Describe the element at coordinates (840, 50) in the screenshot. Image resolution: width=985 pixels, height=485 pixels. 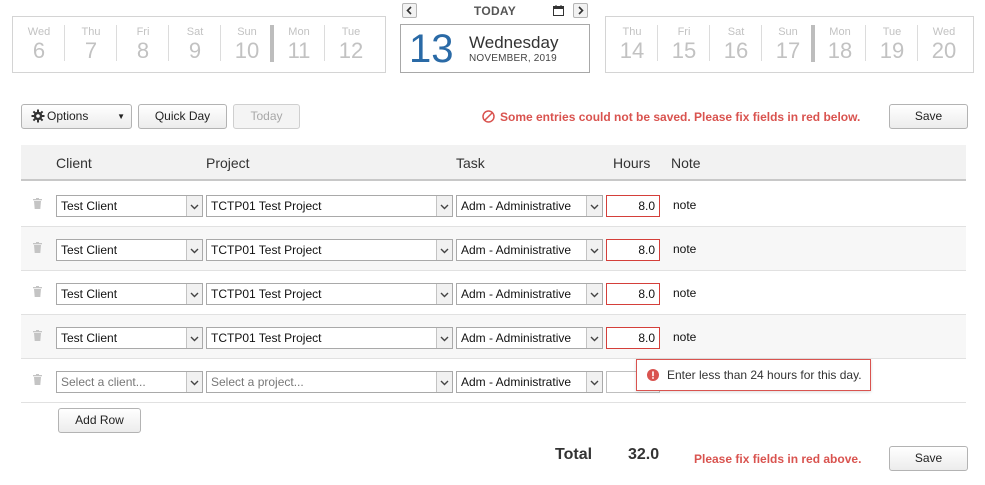
I see `day-number: 18` at that location.